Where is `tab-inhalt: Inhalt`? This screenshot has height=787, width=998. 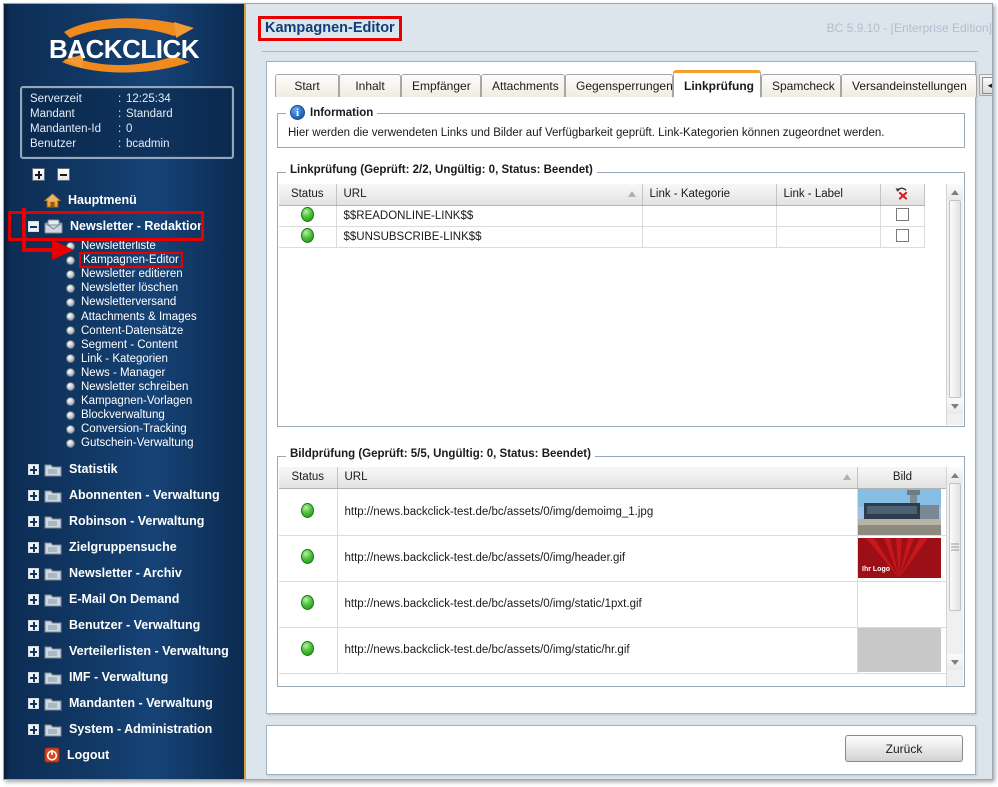 tab-inhalt: Inhalt is located at coordinates (370, 85).